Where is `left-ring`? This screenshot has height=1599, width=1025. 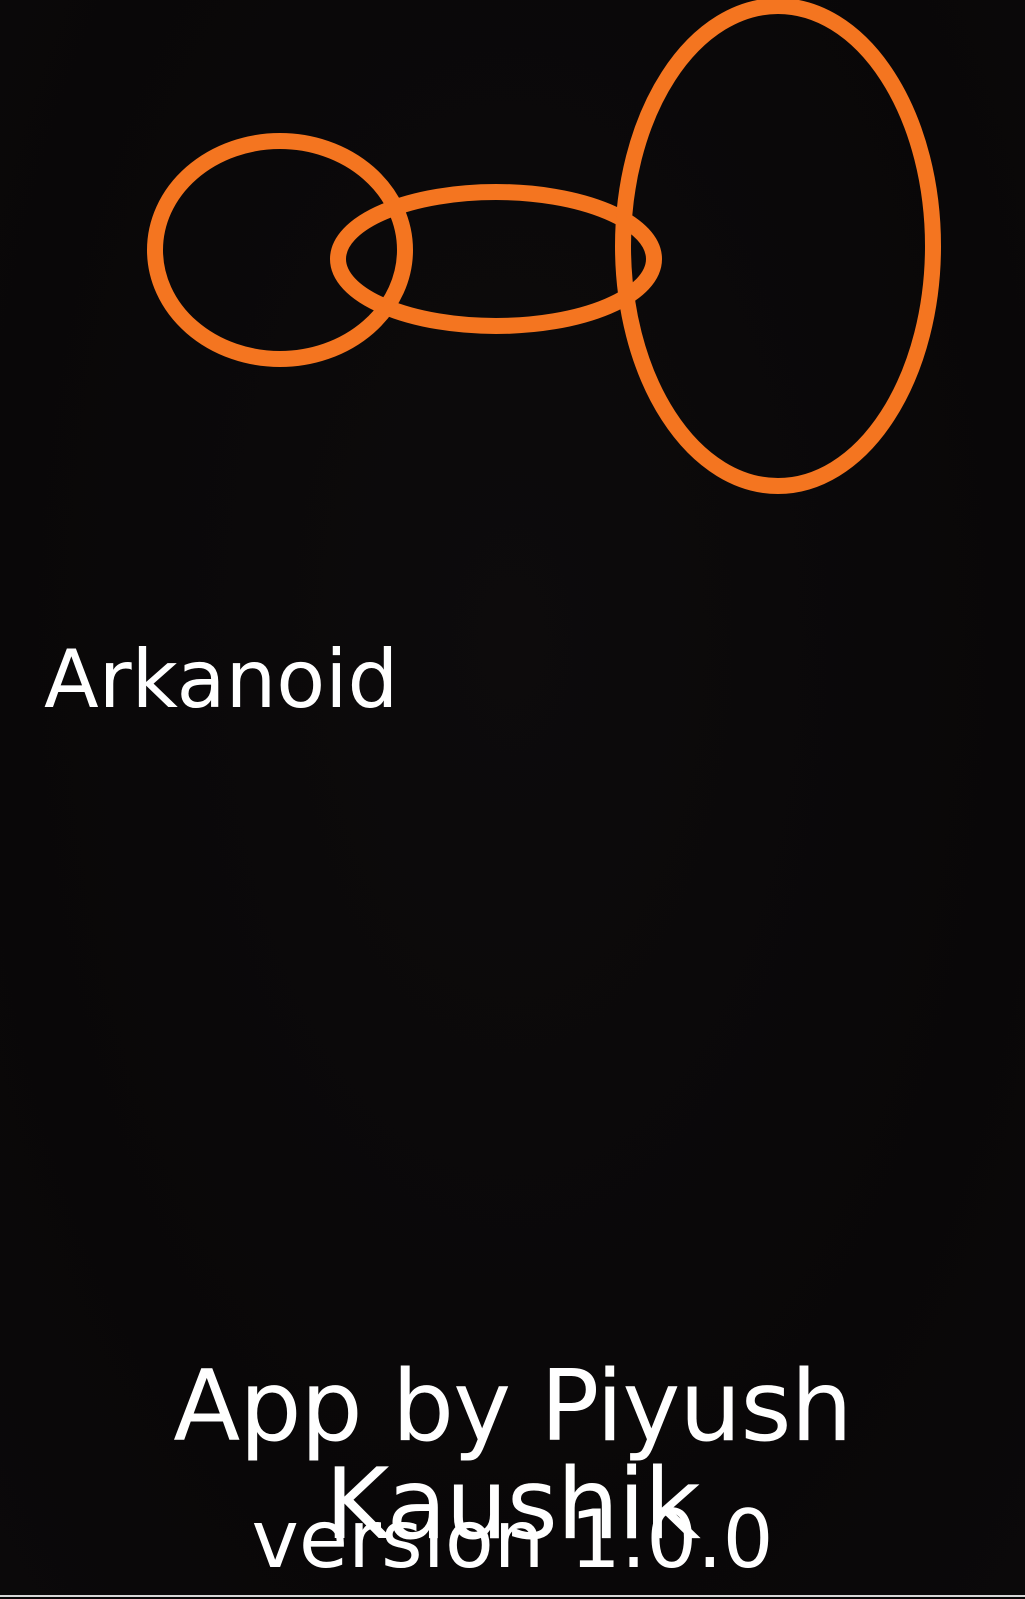 left-ring is located at coordinates (280, 250).